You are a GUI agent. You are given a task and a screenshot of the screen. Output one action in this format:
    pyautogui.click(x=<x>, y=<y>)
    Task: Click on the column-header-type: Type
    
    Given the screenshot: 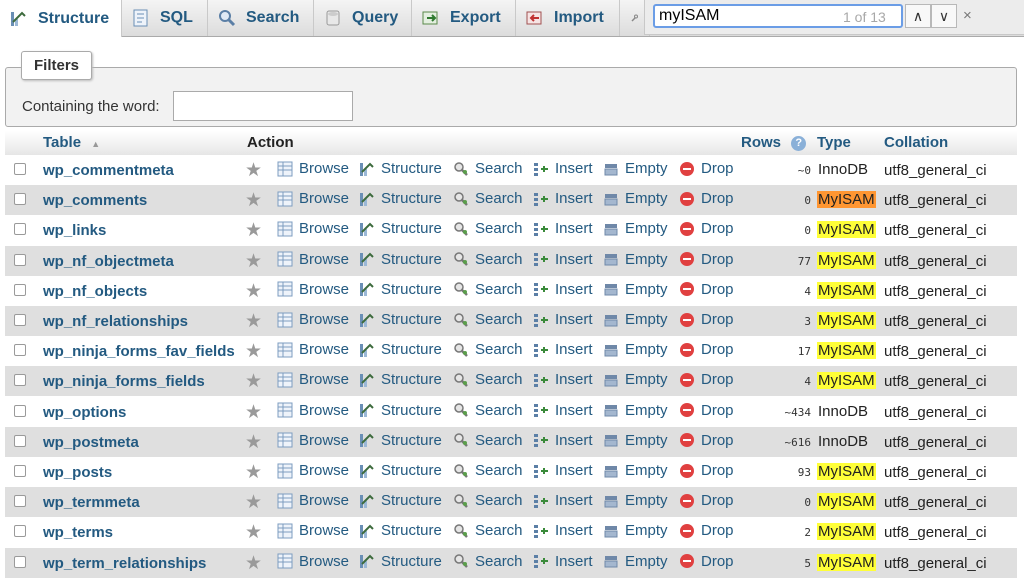 What is the action you would take?
    pyautogui.click(x=834, y=142)
    